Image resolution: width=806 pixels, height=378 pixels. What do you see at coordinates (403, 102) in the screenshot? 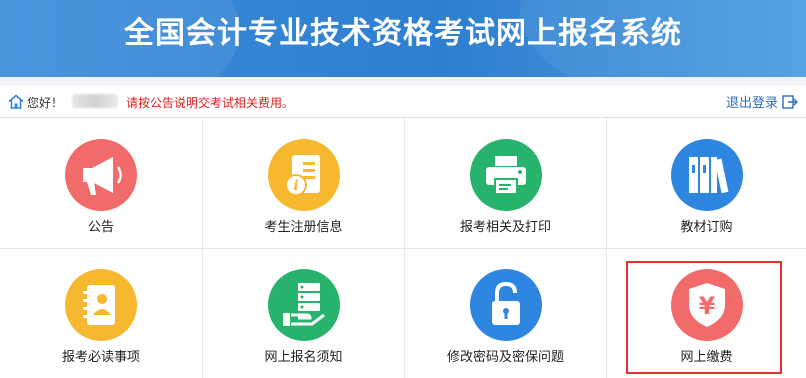
I see `info-bar: 您好！ 请按公告说明交考试相关费用。 退出登录` at bounding box center [403, 102].